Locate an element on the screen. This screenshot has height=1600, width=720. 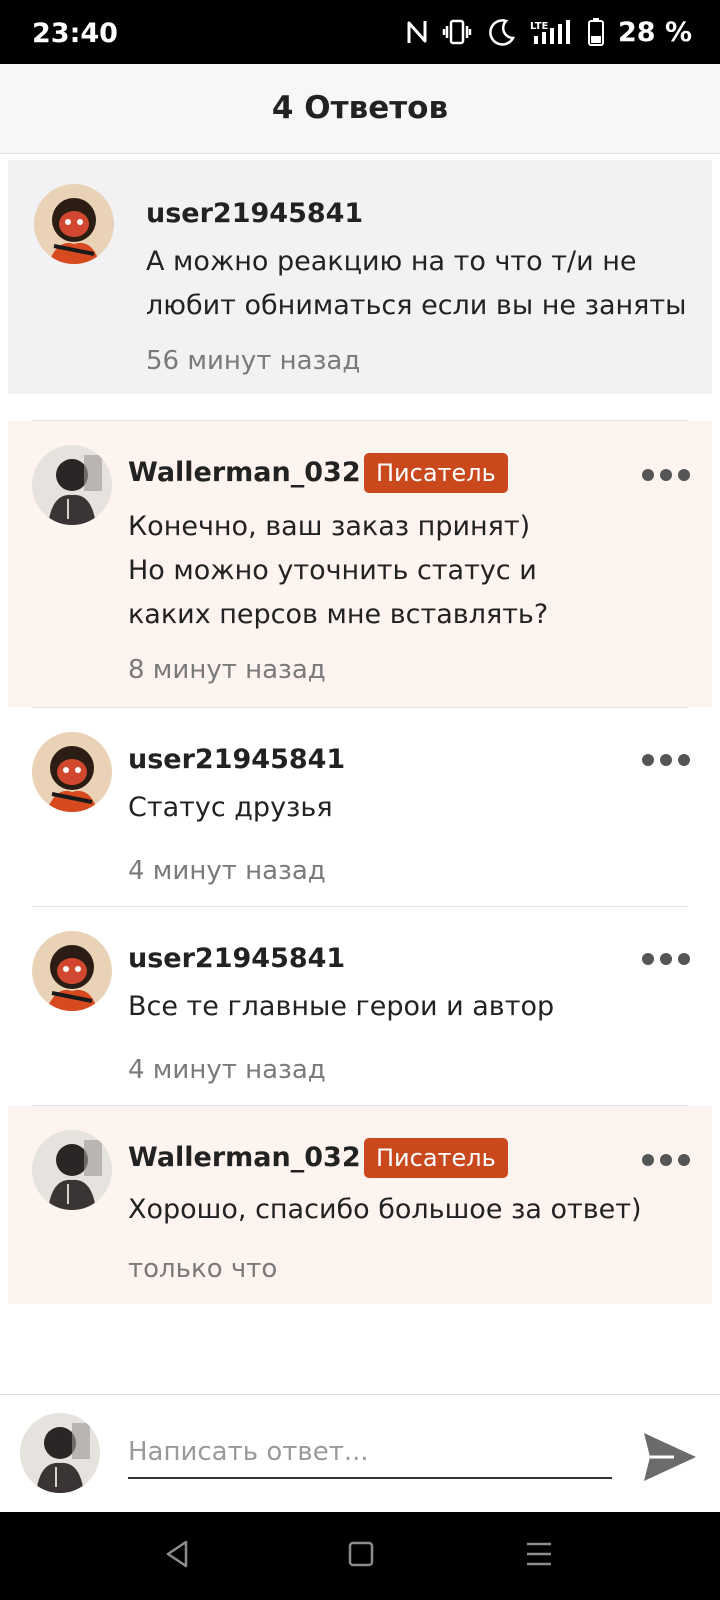
back-button is located at coordinates (177, 1556).